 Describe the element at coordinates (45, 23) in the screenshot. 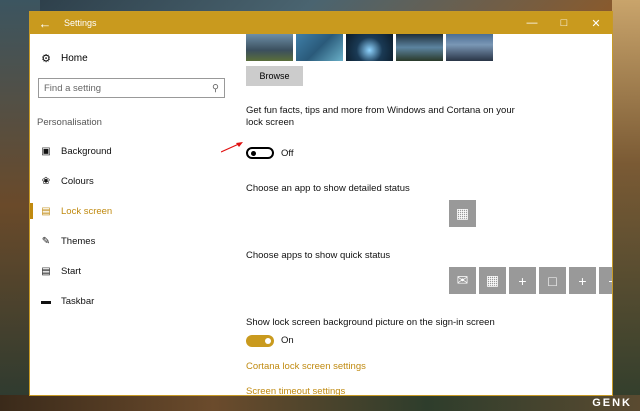

I see `back-arrow-icon: ←` at that location.